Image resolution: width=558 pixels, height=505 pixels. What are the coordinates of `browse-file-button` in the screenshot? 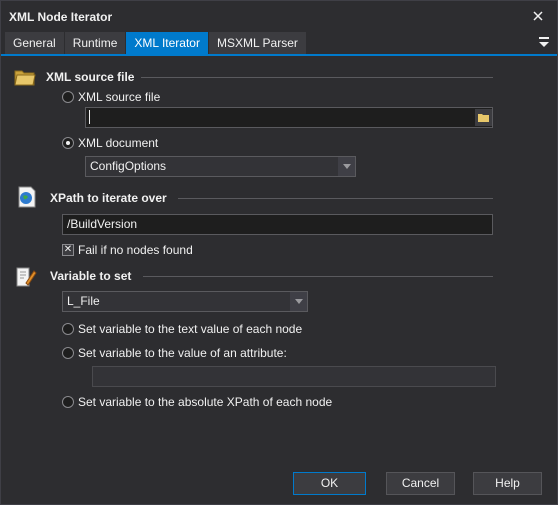 It's located at (483, 117).